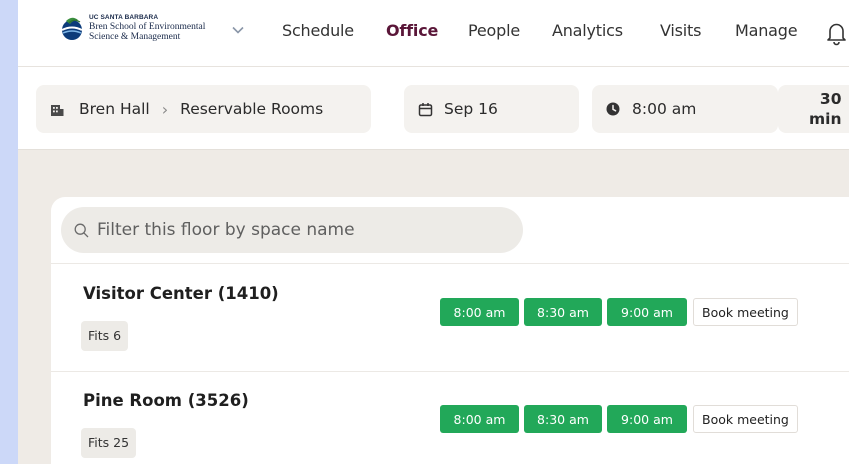  What do you see at coordinates (181, 293) in the screenshot?
I see `room-name: Visitor Center (1410)` at bounding box center [181, 293].